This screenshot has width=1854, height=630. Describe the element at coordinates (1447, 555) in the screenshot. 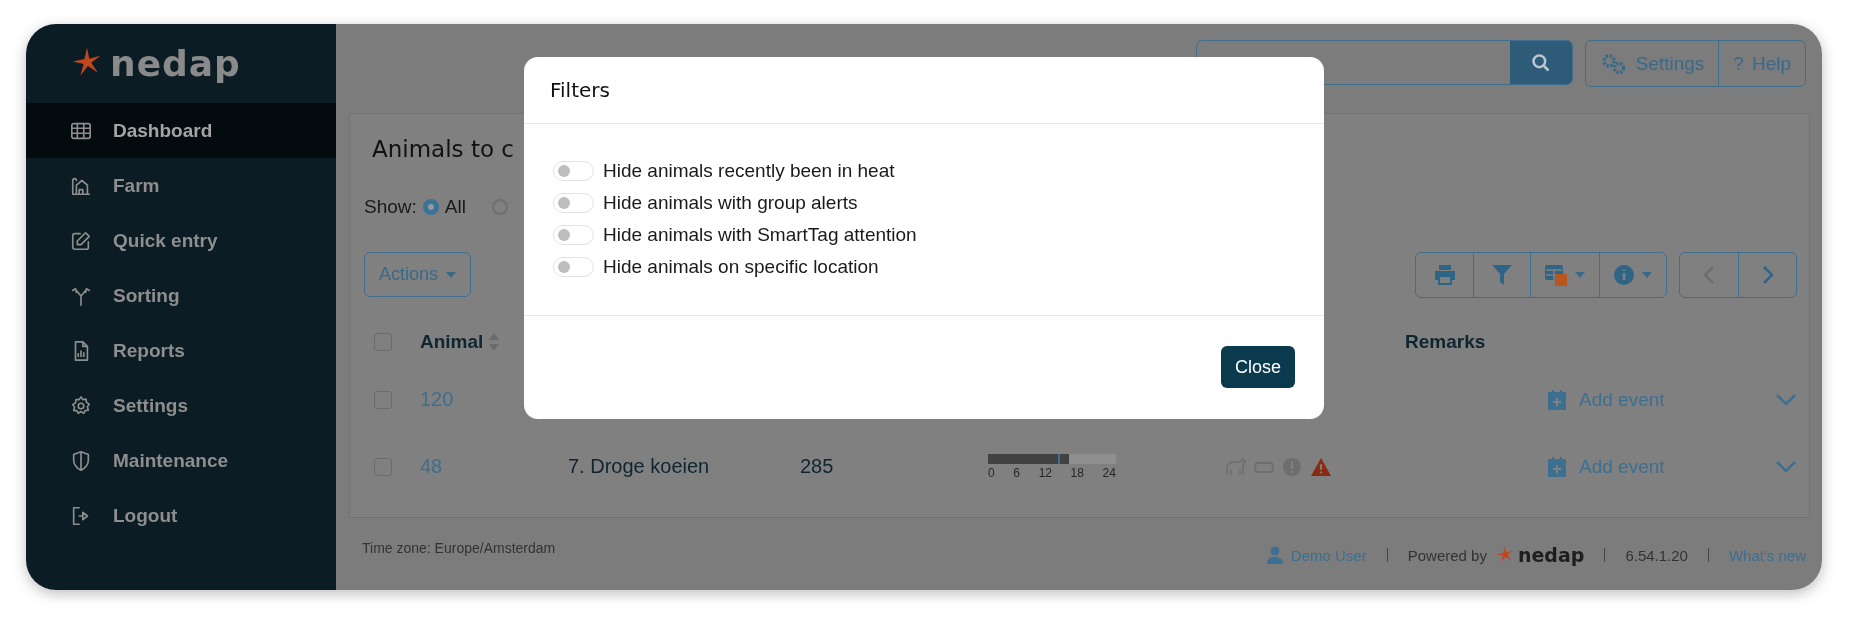

I see `powered-by-text: Powered by` at that location.